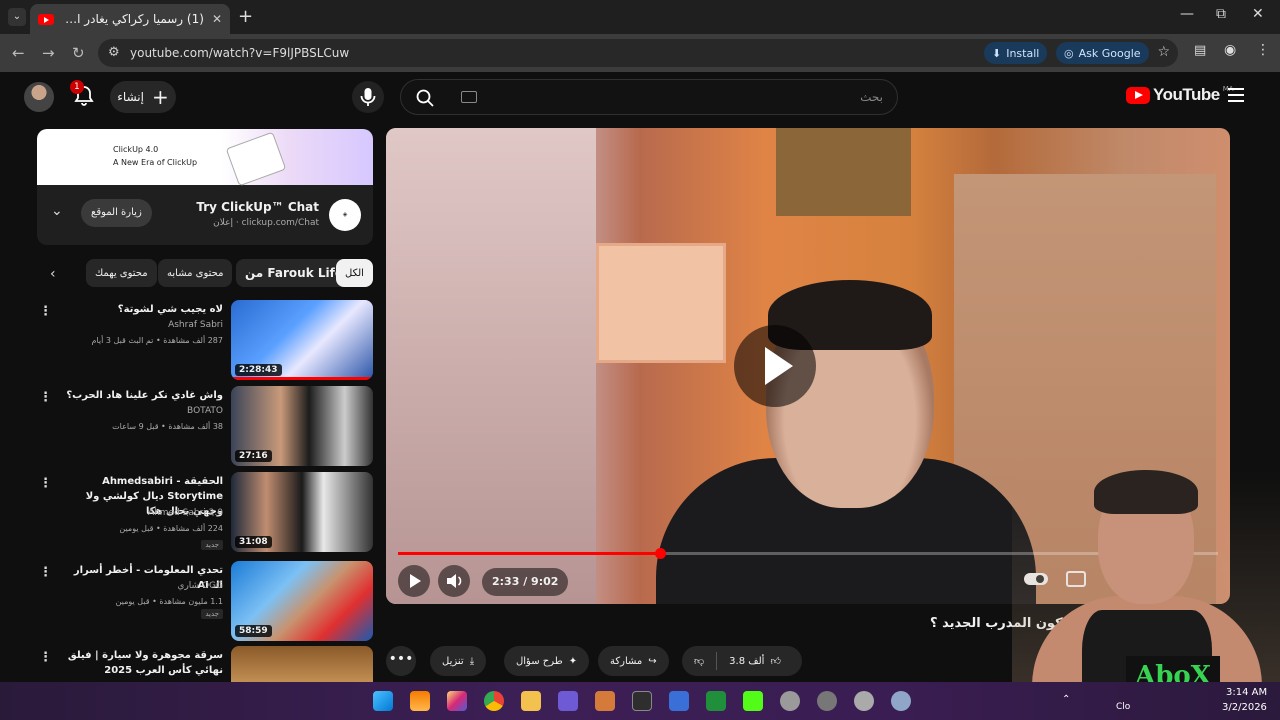 This screenshot has width=1280, height=720. I want to click on volume-button, so click(454, 581).